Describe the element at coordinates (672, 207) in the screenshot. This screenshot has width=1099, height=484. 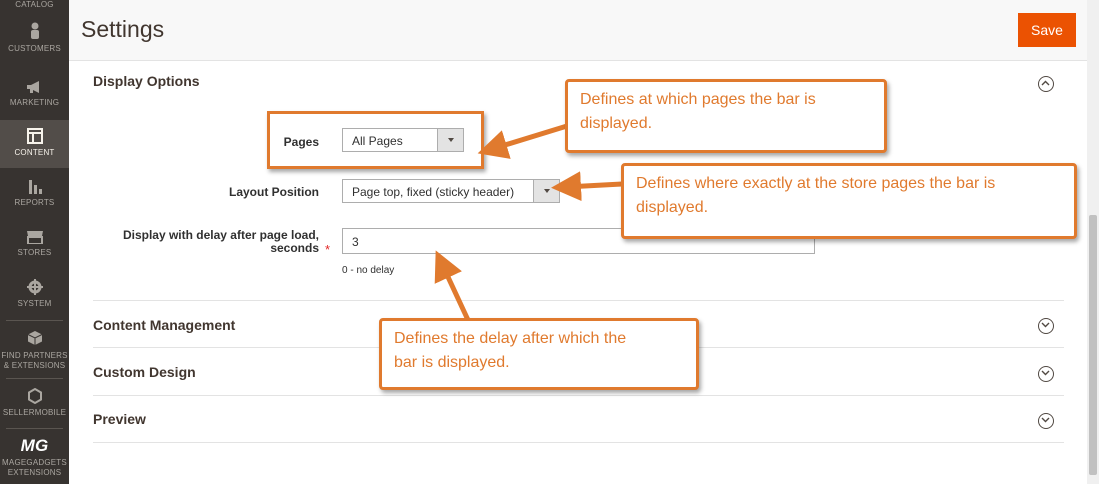
I see `callout-layout-line2: displayed.` at that location.